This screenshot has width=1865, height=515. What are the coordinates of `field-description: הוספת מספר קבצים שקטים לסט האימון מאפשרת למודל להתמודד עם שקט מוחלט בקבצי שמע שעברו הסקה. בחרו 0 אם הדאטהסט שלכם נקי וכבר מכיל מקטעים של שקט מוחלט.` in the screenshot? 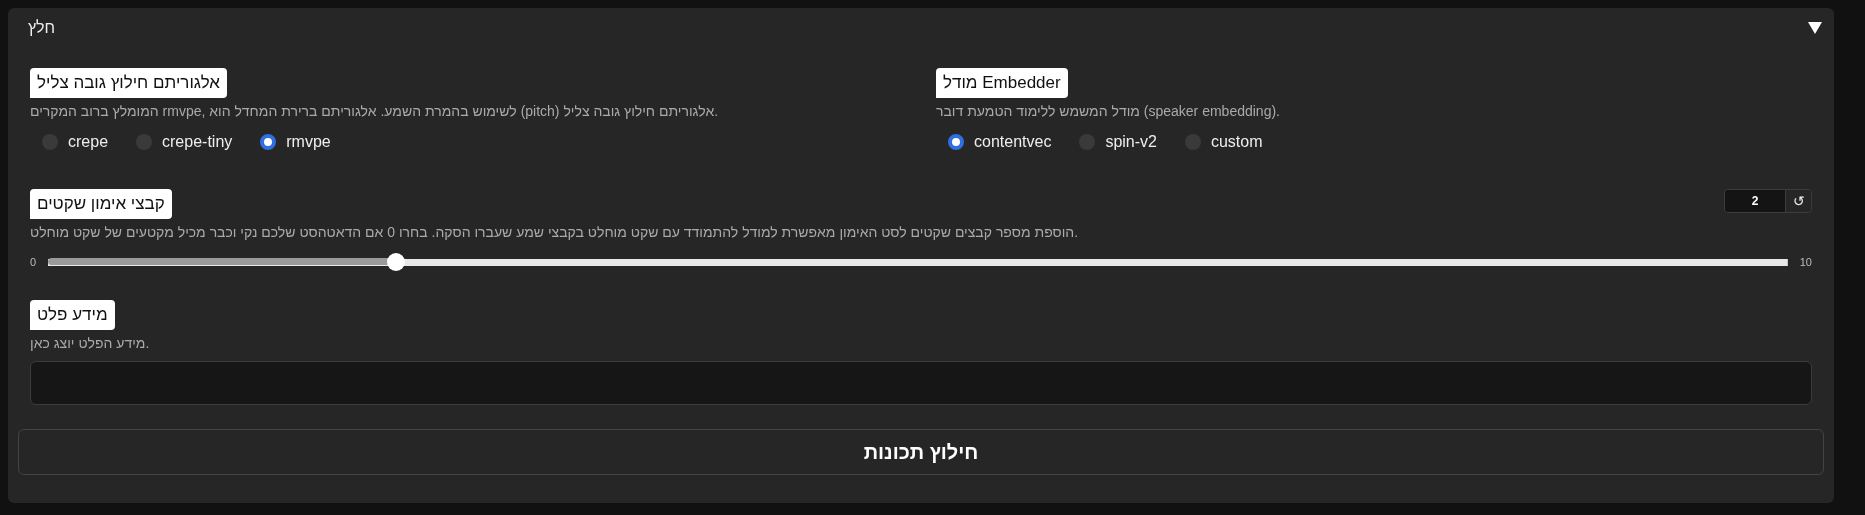 It's located at (554, 232).